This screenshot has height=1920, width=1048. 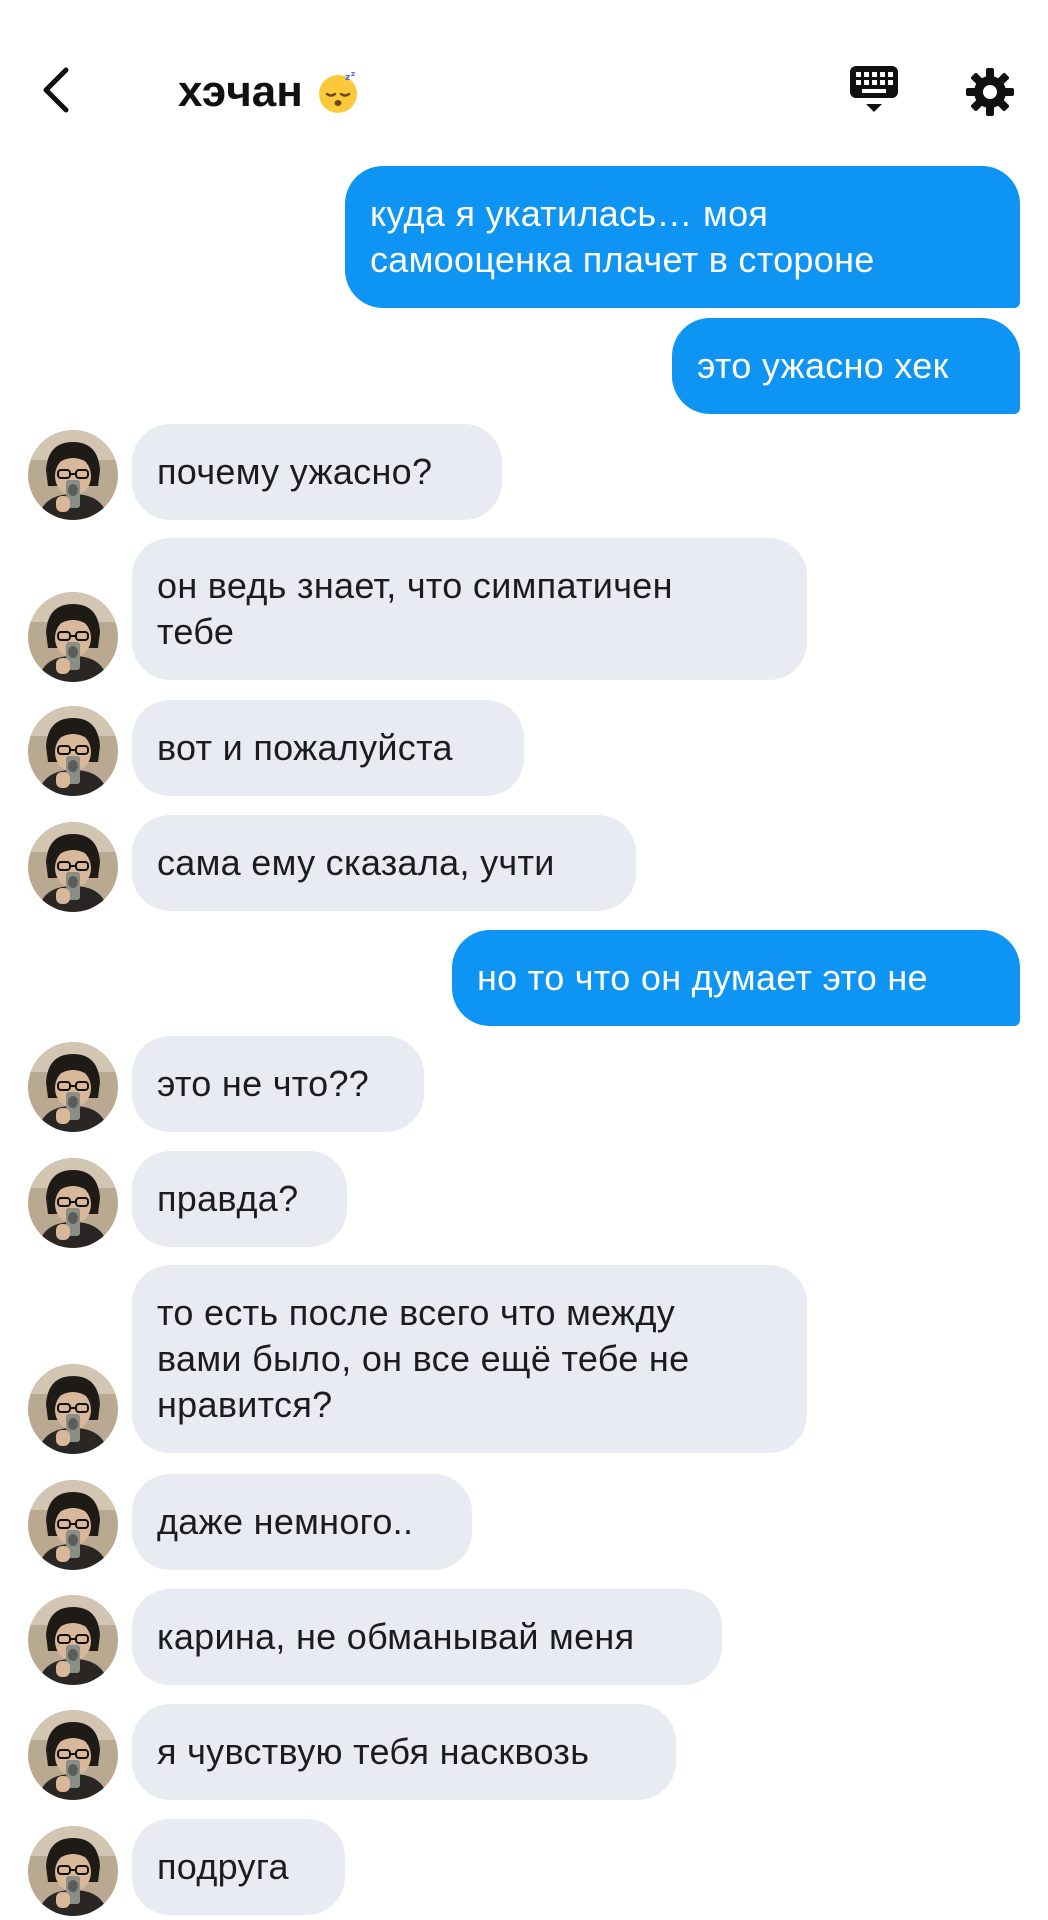 What do you see at coordinates (338, 92) in the screenshot?
I see `sleeping-face-emoji: z z` at bounding box center [338, 92].